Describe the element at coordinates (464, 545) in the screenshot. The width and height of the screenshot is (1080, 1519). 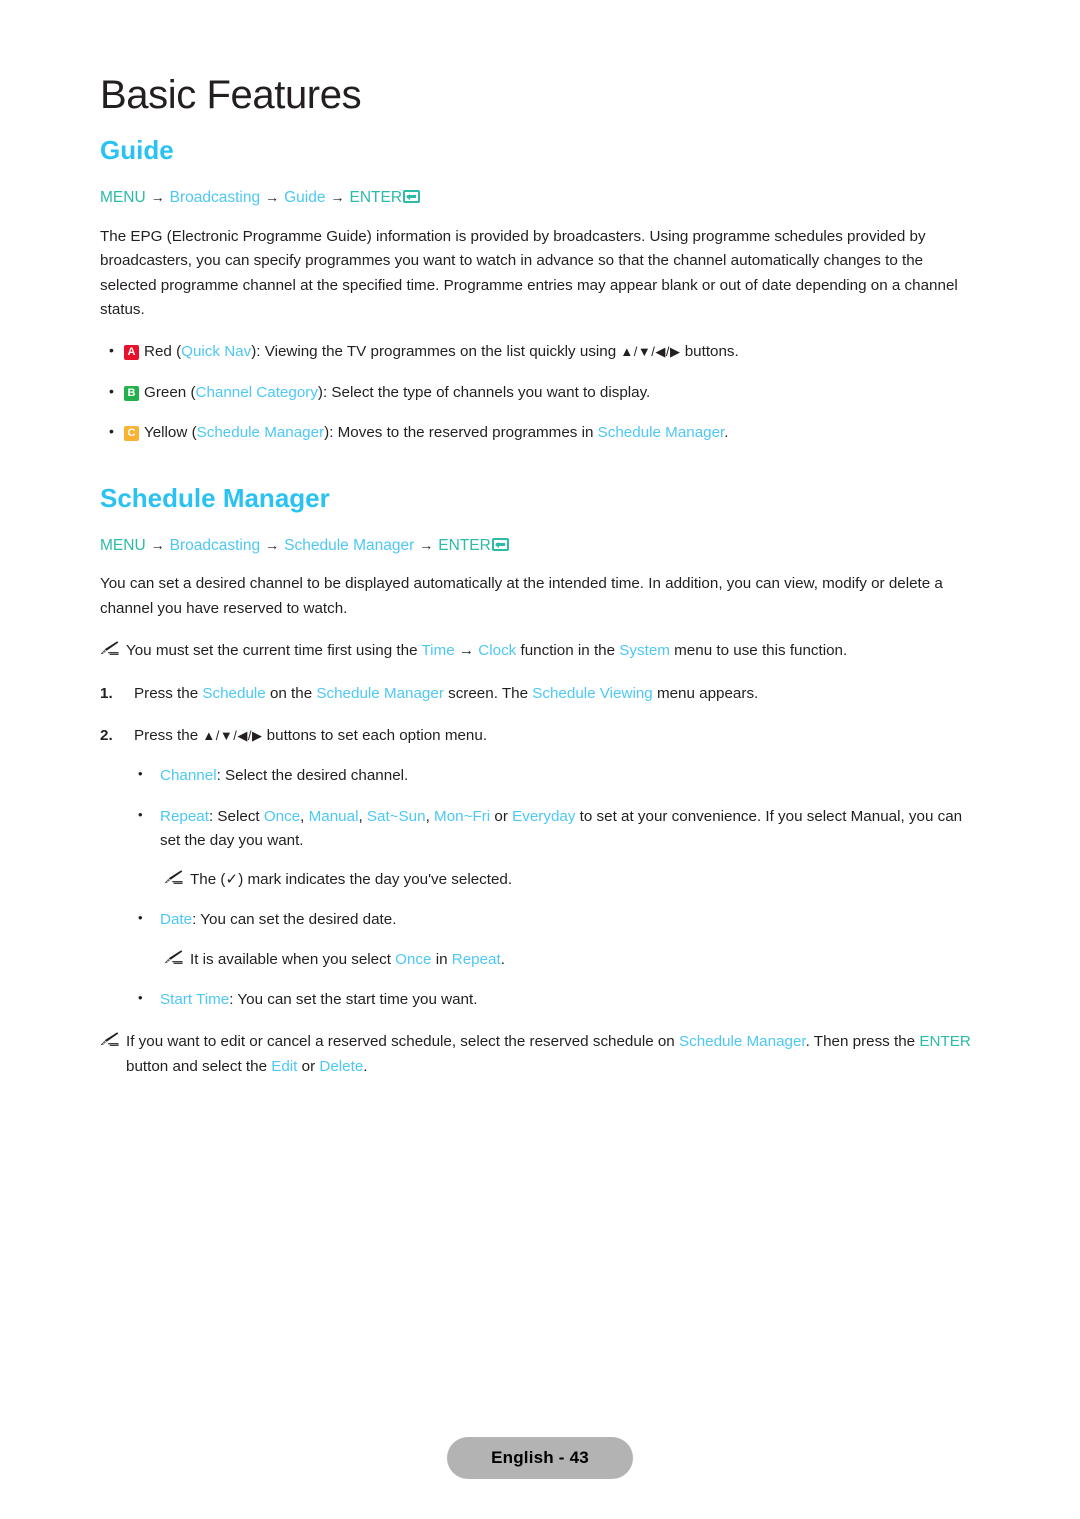
I see `menu-path-enter-label: ENTER` at that location.